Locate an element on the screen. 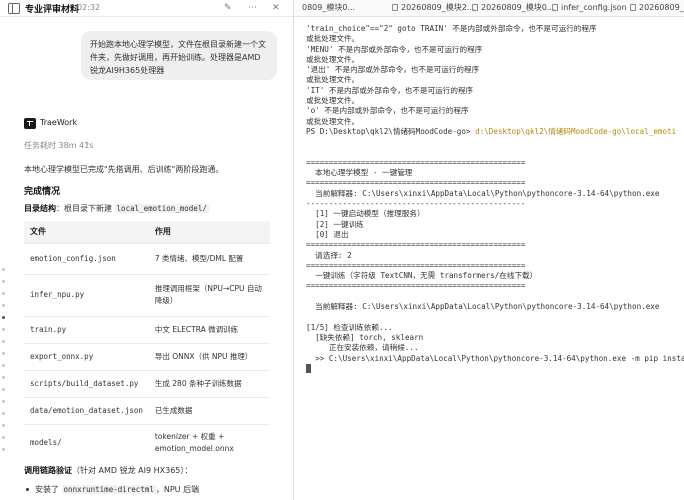  table-row: train.py 中文 ELECTRA 微调训练 is located at coordinates (147, 329).